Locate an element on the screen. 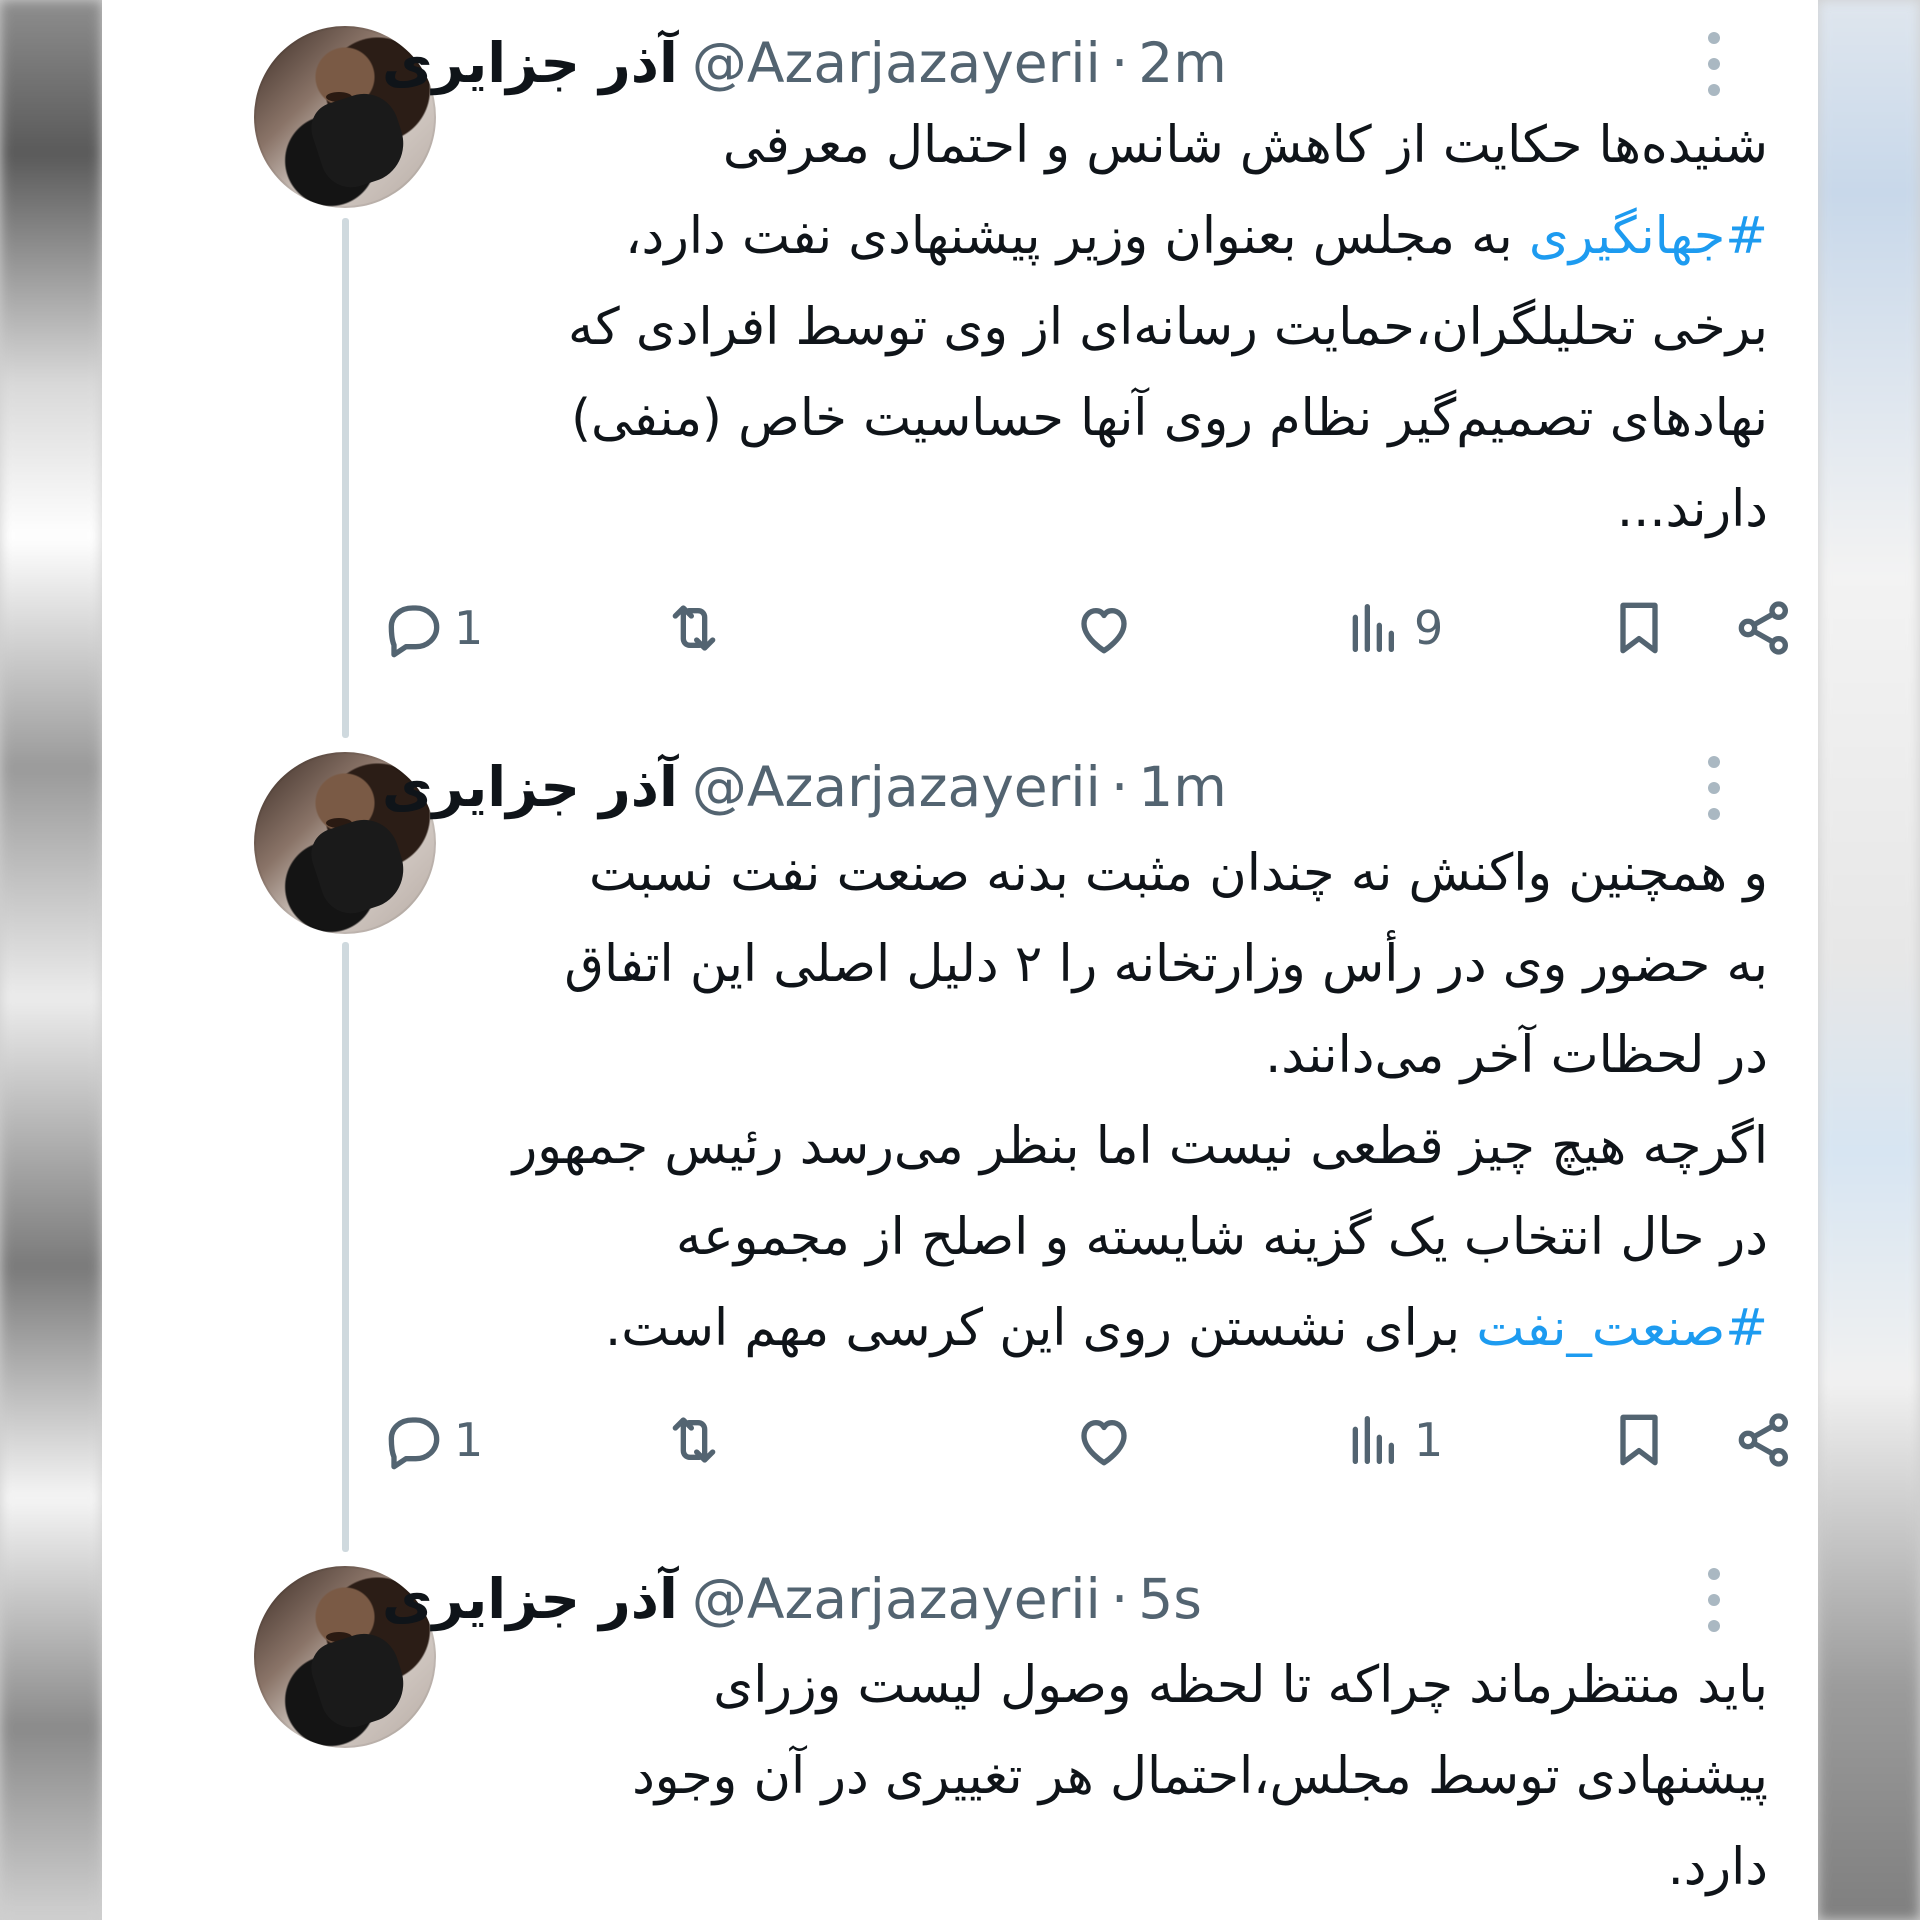  tweet-line-text: به مجلس بعنوان وزیر پیشنهادی نفت دارد، is located at coordinates (1077, 236).